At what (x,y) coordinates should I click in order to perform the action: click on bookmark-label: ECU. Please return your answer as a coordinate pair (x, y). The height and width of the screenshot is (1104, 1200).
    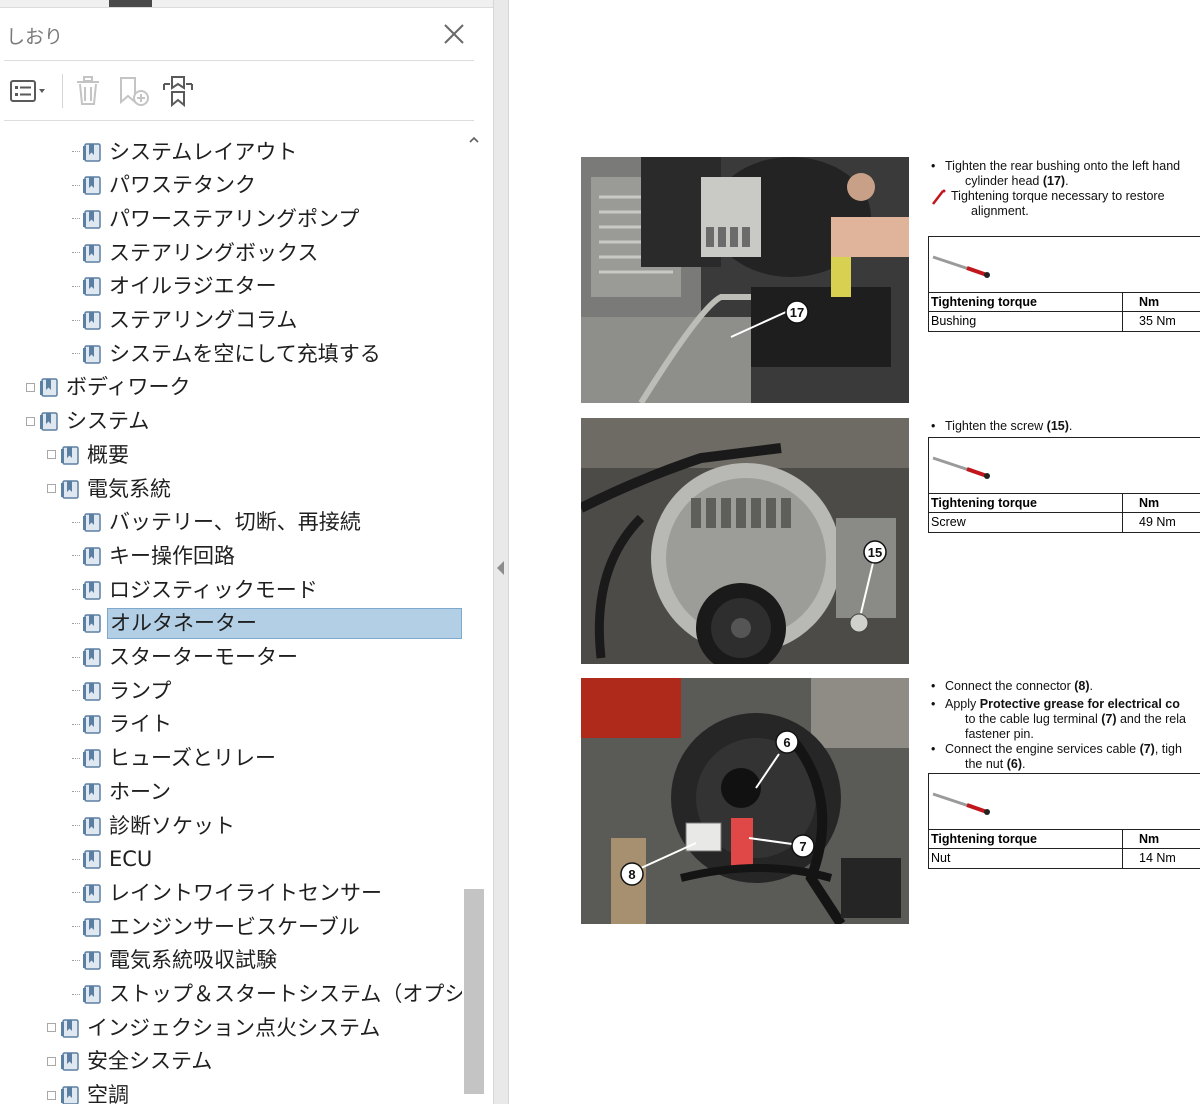
    Looking at the image, I should click on (131, 859).